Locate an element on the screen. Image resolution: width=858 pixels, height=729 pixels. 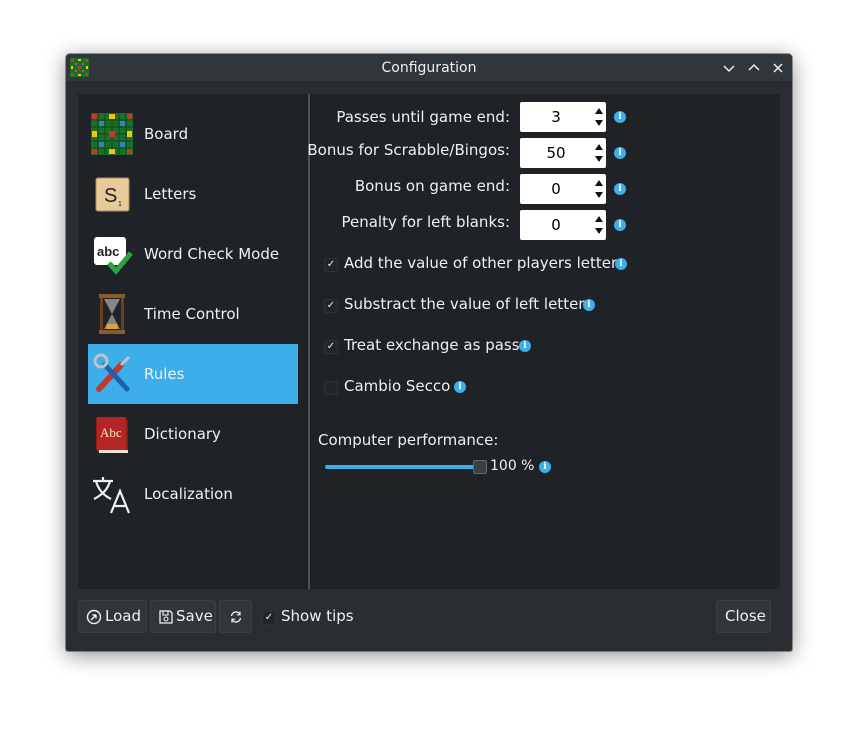
nav-label: Rules is located at coordinates (164, 374).